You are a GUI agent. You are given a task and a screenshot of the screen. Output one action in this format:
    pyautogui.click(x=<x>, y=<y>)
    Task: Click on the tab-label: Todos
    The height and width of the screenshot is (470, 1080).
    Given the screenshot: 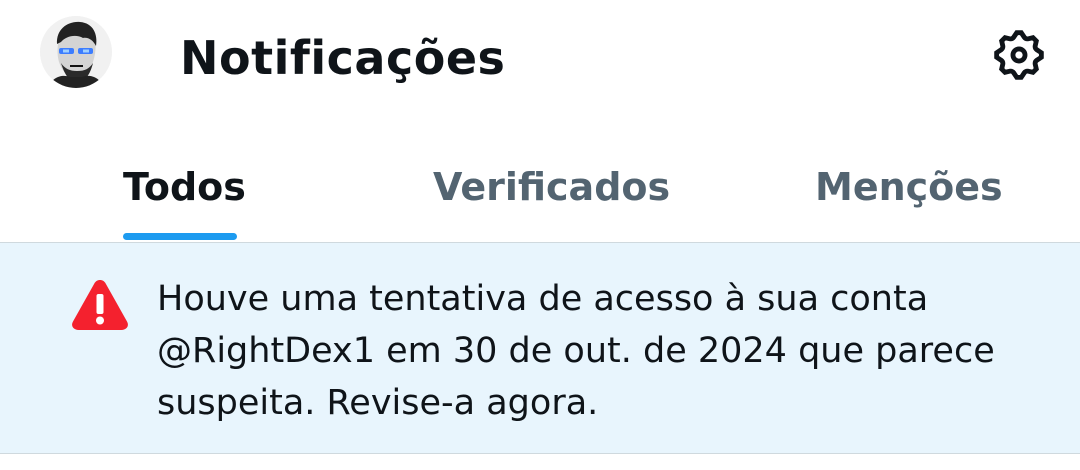 What is the action you would take?
    pyautogui.click(x=184, y=187)
    